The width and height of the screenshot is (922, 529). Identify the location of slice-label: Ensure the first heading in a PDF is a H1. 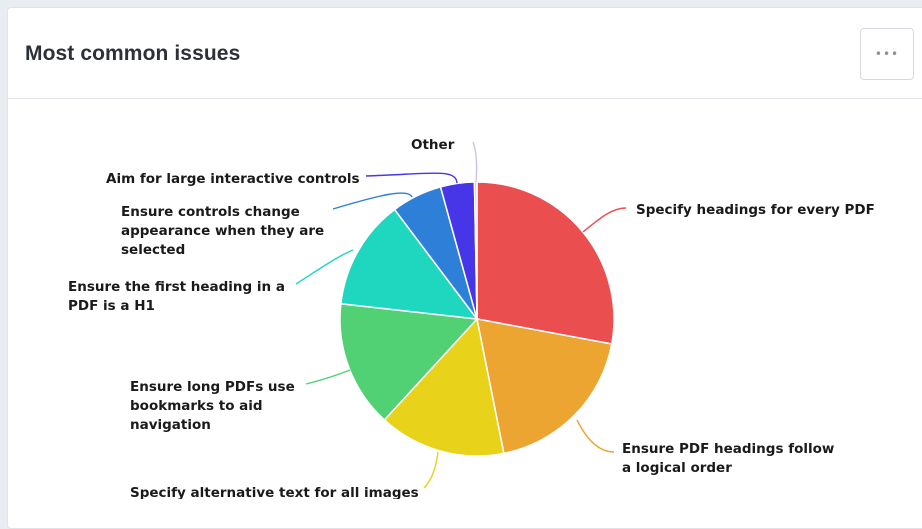
(176, 296).